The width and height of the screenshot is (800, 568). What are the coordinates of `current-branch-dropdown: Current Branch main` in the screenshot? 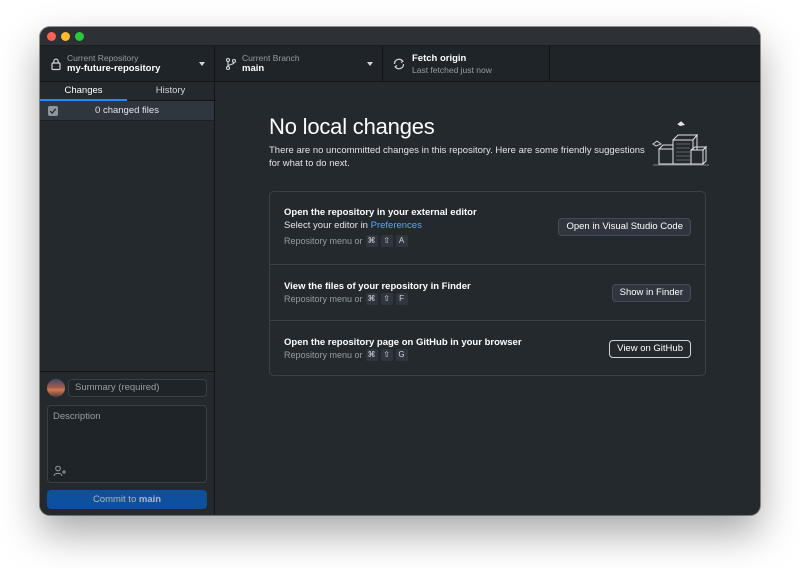 It's located at (299, 63).